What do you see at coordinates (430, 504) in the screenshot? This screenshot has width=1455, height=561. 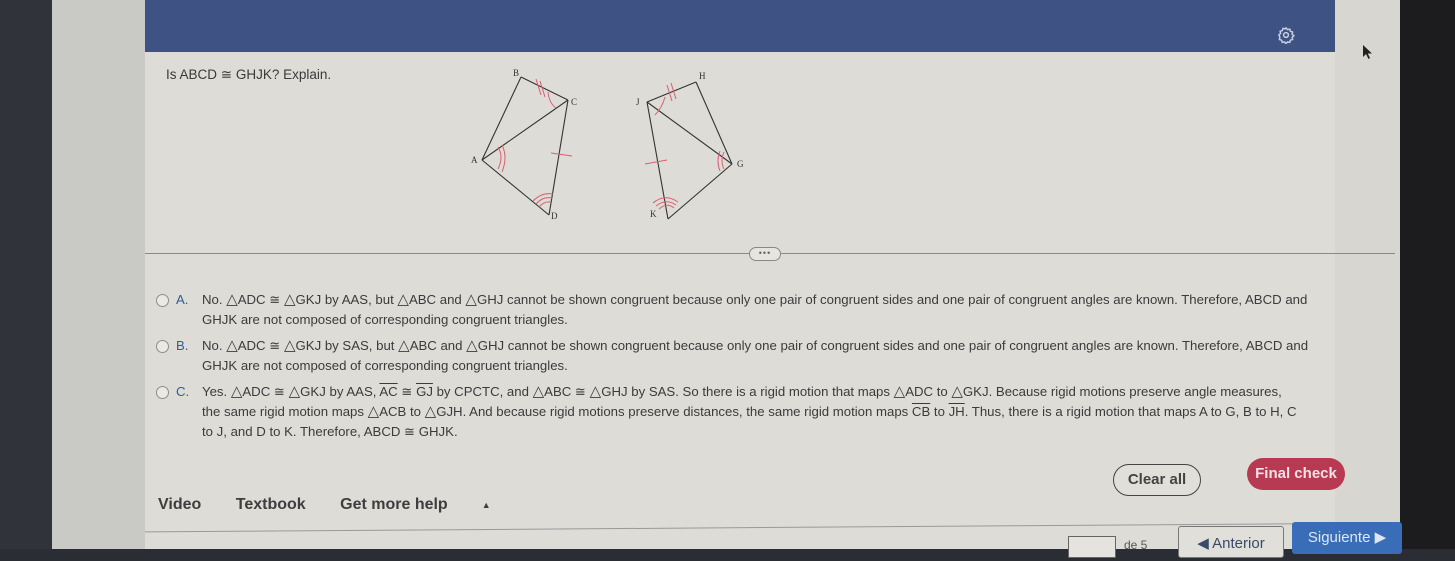 I see `get-more-help-link: Get more help ▲` at bounding box center [430, 504].